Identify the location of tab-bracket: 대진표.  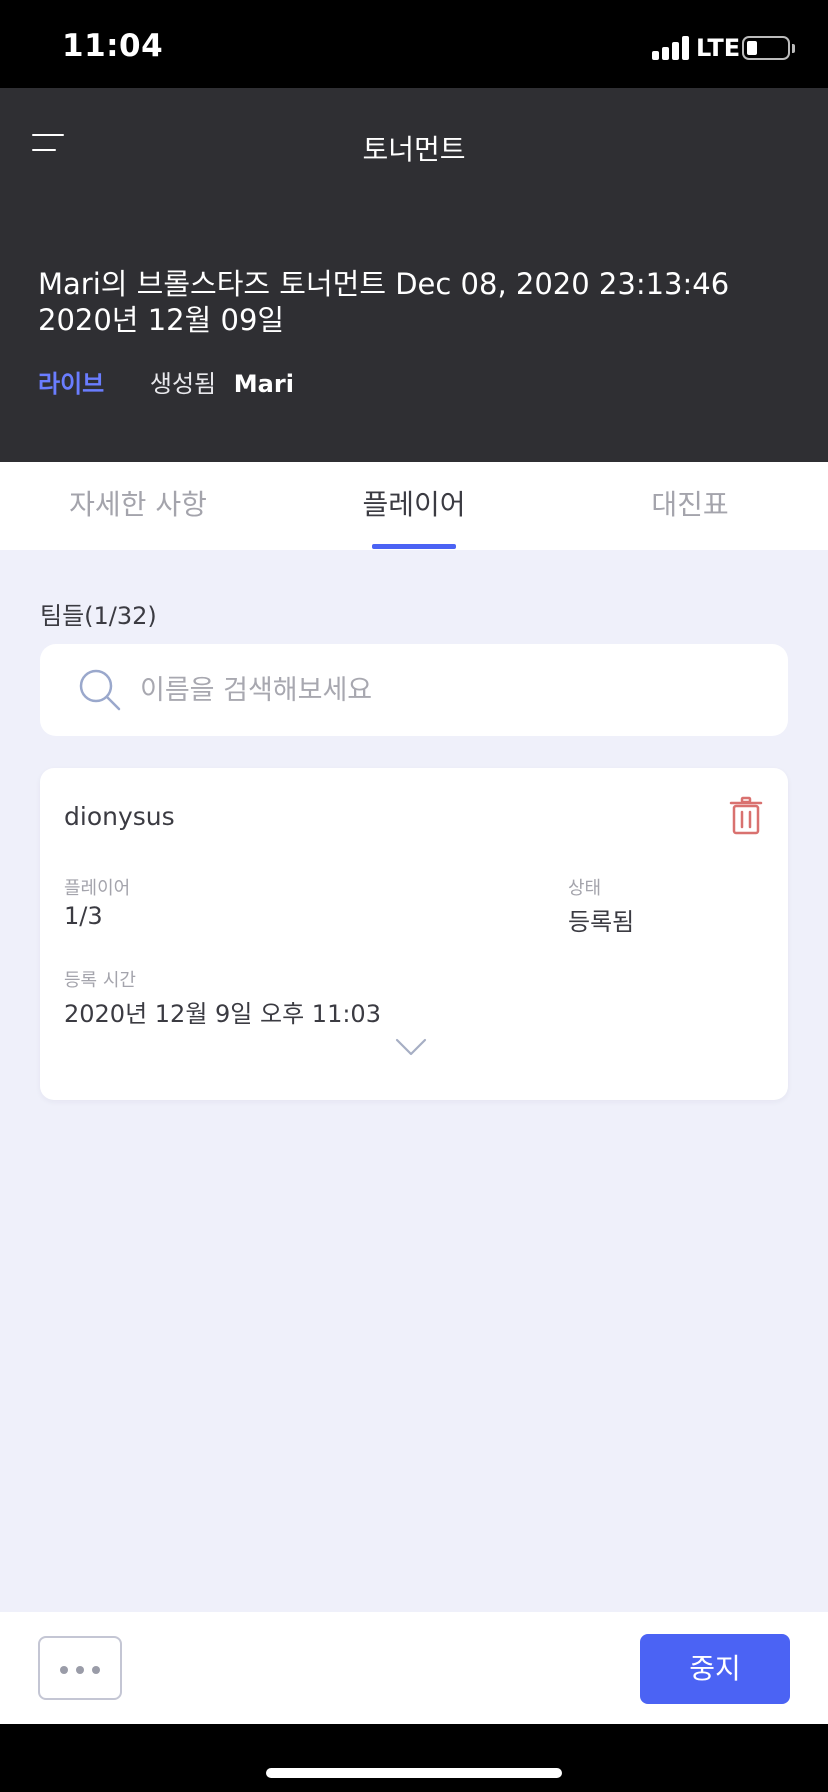
(690, 506).